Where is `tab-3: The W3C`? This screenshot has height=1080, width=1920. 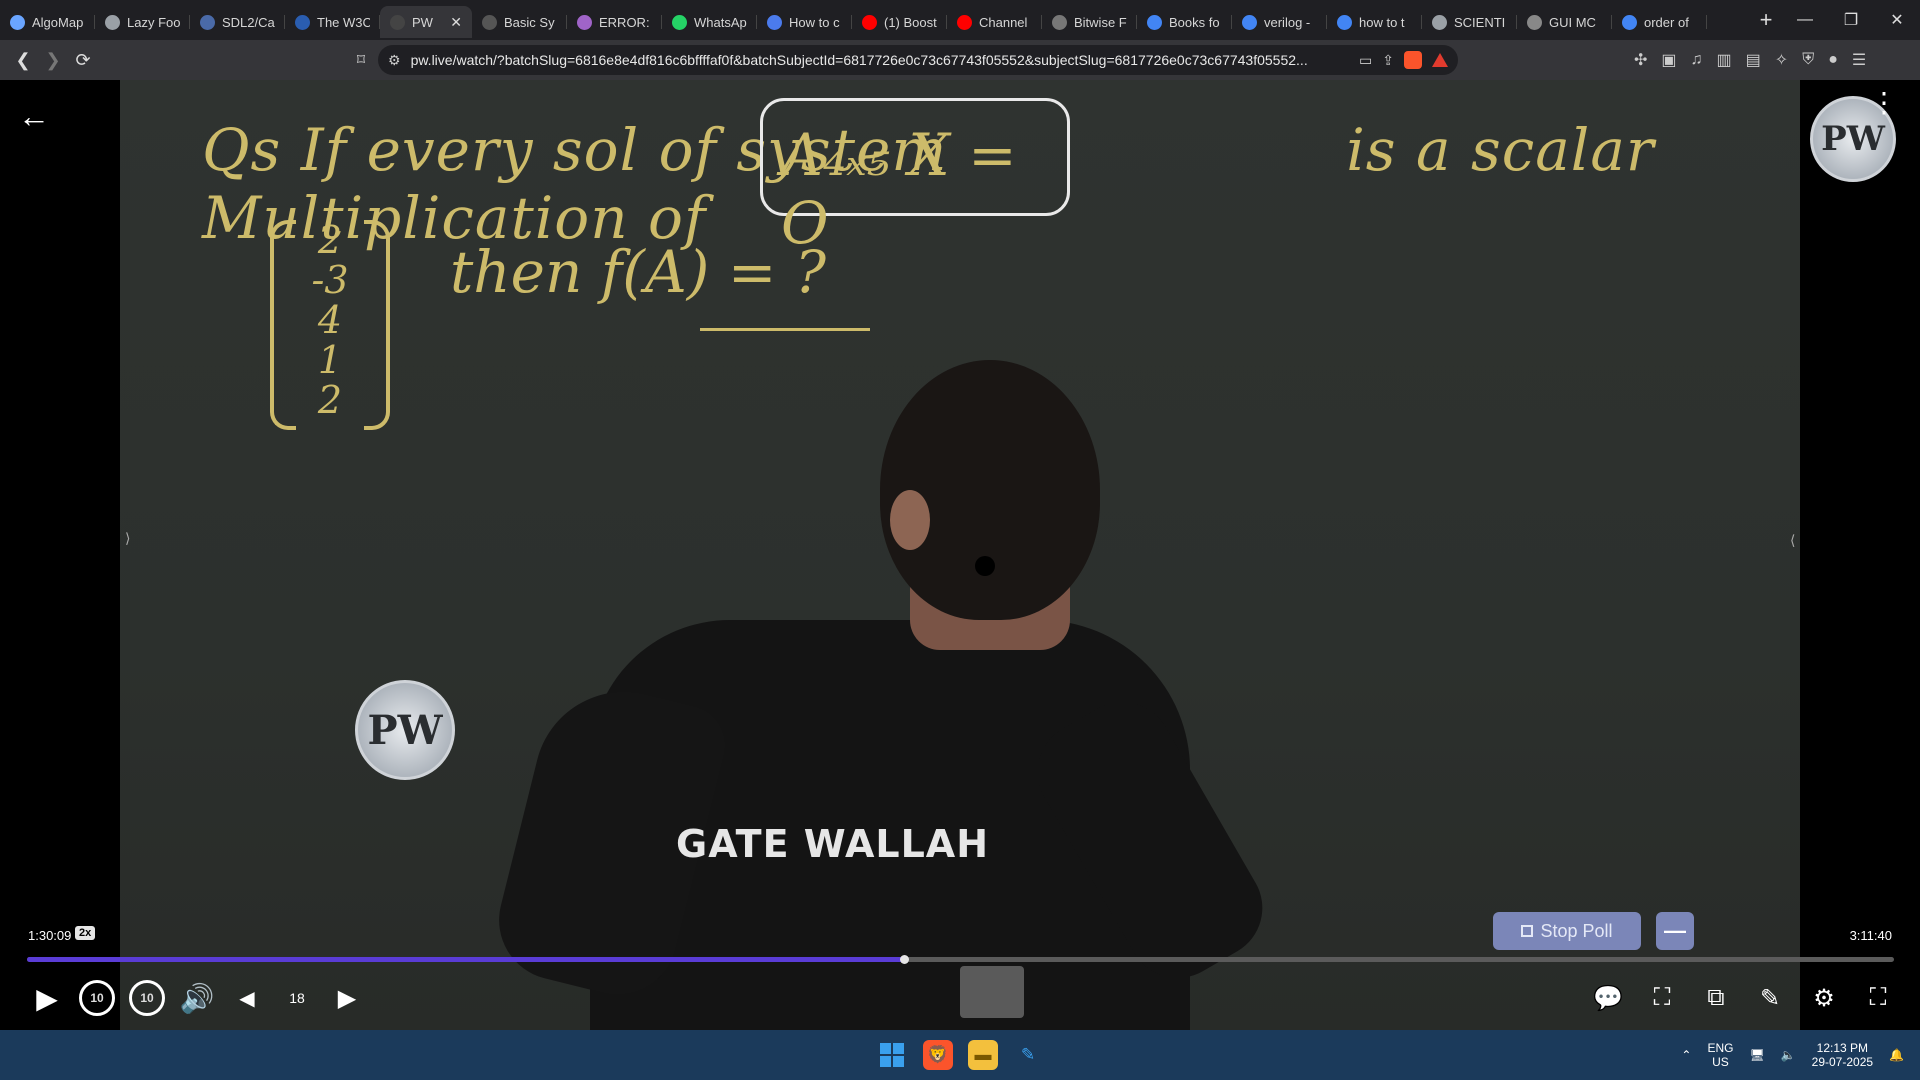
tab-3: The W3C is located at coordinates (332, 22).